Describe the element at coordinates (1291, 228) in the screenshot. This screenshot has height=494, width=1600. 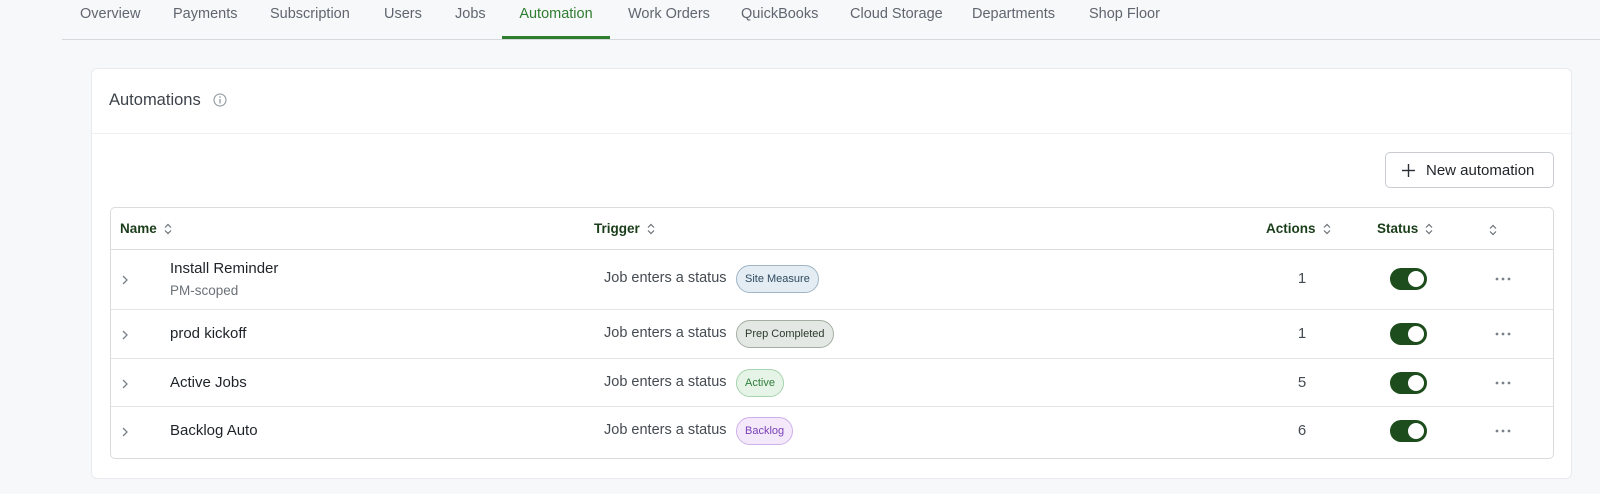
I see `column-actions-label: Actions` at that location.